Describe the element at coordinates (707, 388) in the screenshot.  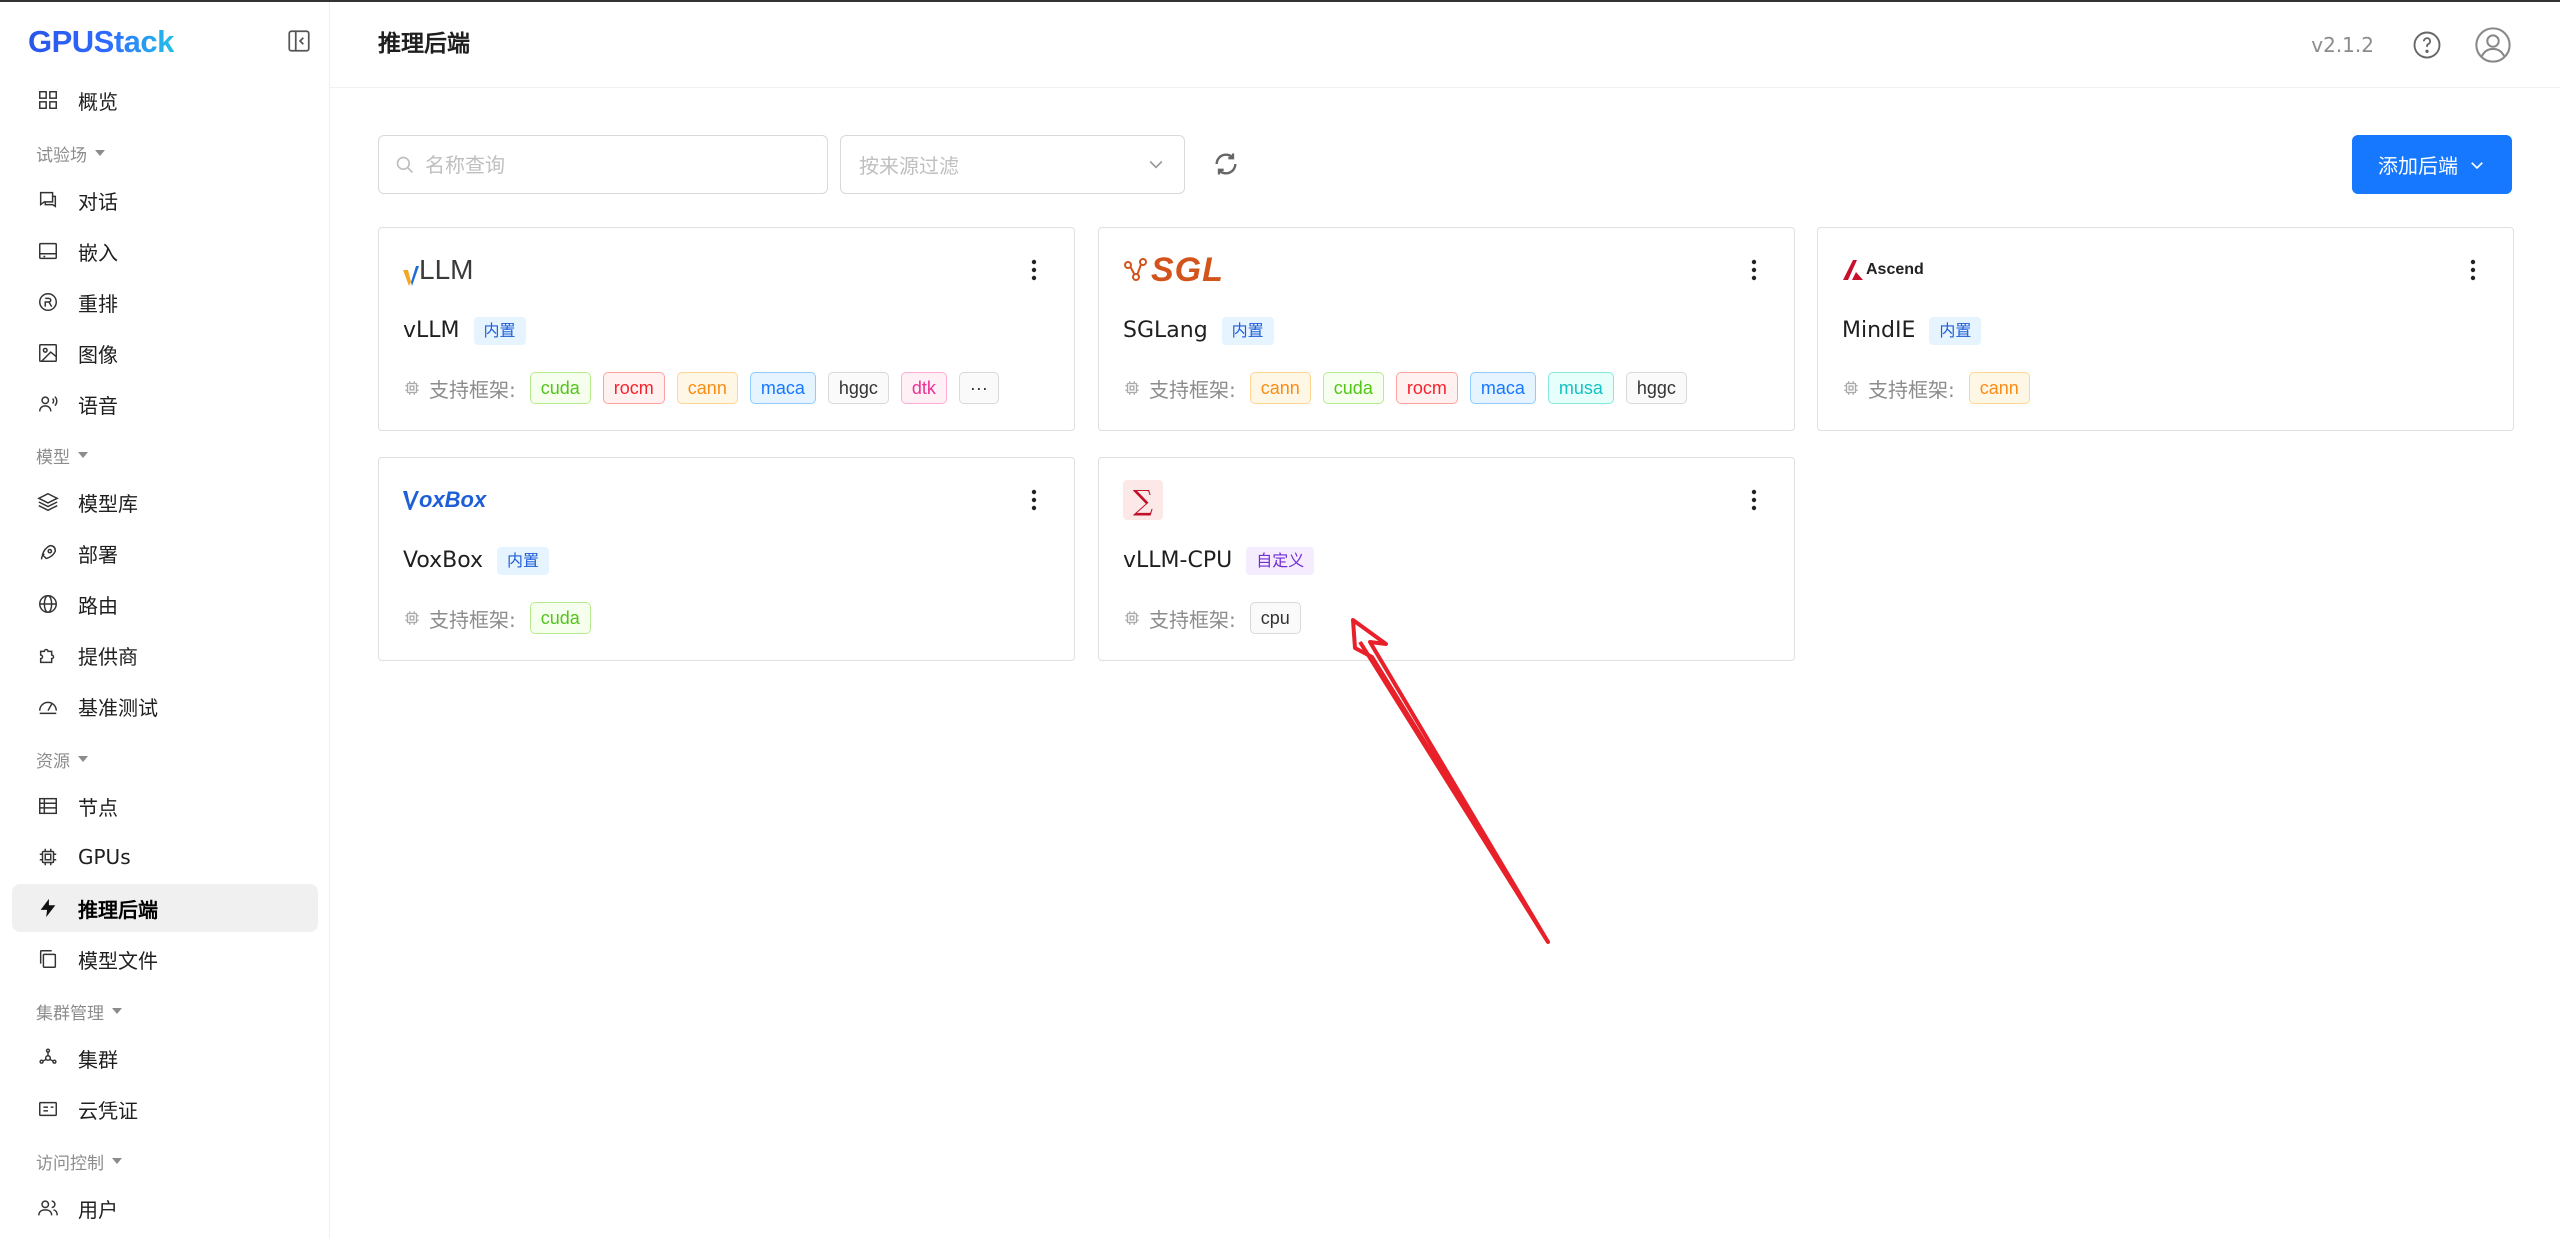
I see `framework-tag: cann` at that location.